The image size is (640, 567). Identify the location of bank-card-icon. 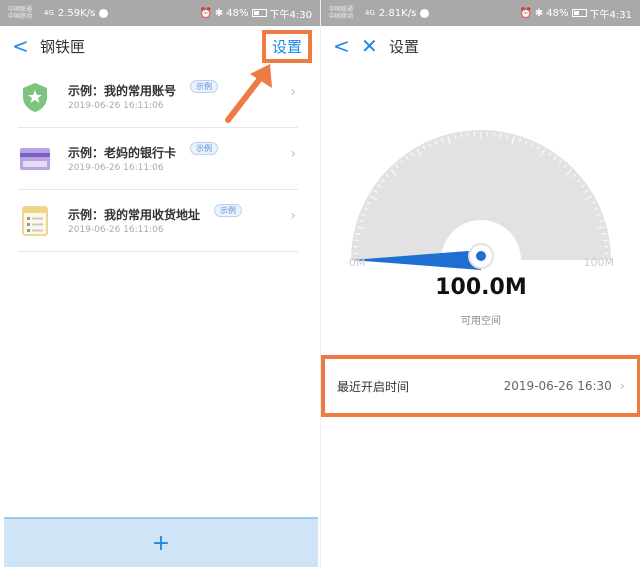
(35, 159).